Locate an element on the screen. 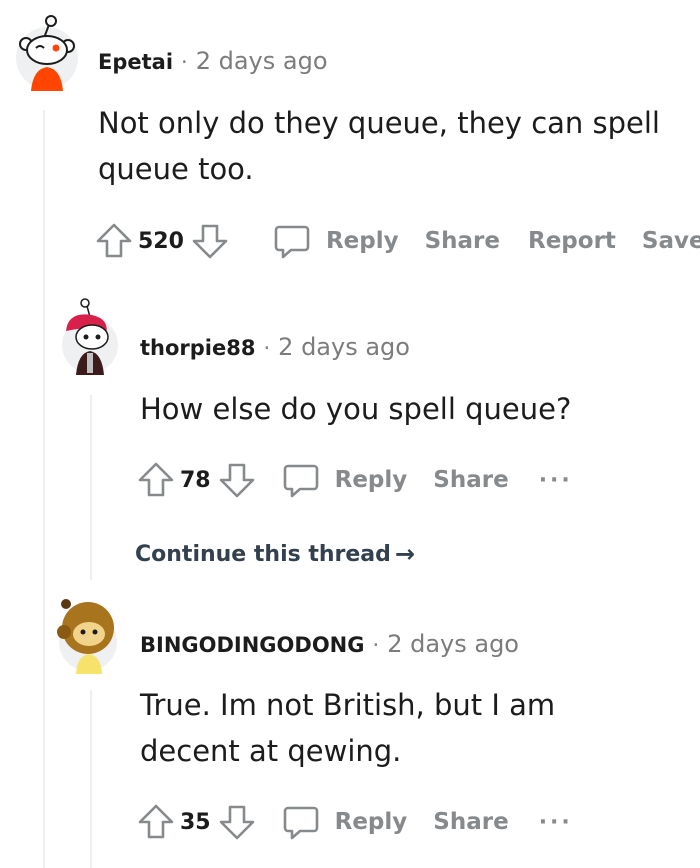  comment-meta-epetai: Epetai · 2 days ago is located at coordinates (213, 61).